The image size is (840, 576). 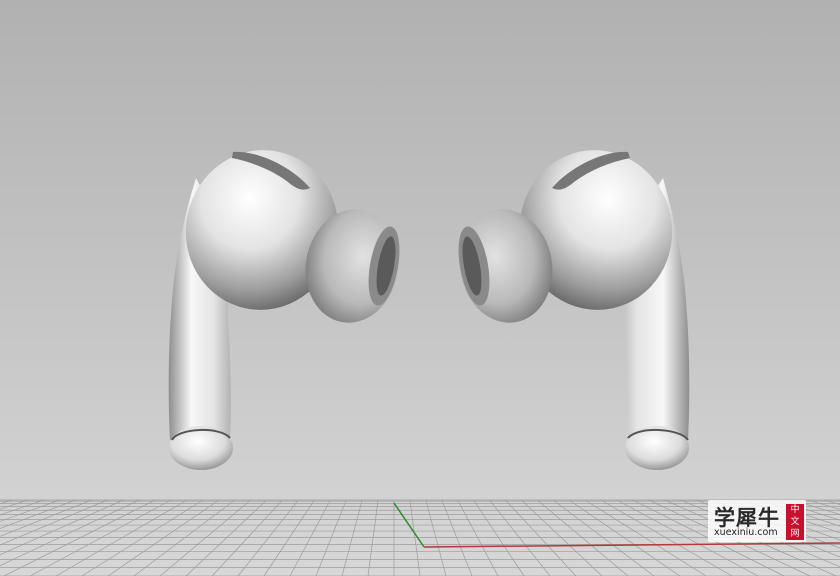 I want to click on watermark-badge-char: 文, so click(x=795, y=522).